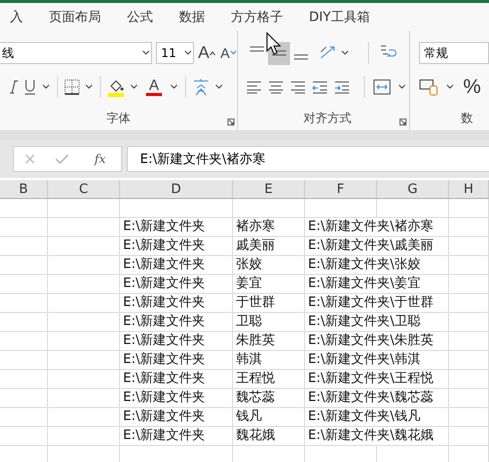 This screenshot has width=489, height=462. What do you see at coordinates (75, 17) in the screenshot?
I see `ribbon-tab: 页面布局` at bounding box center [75, 17].